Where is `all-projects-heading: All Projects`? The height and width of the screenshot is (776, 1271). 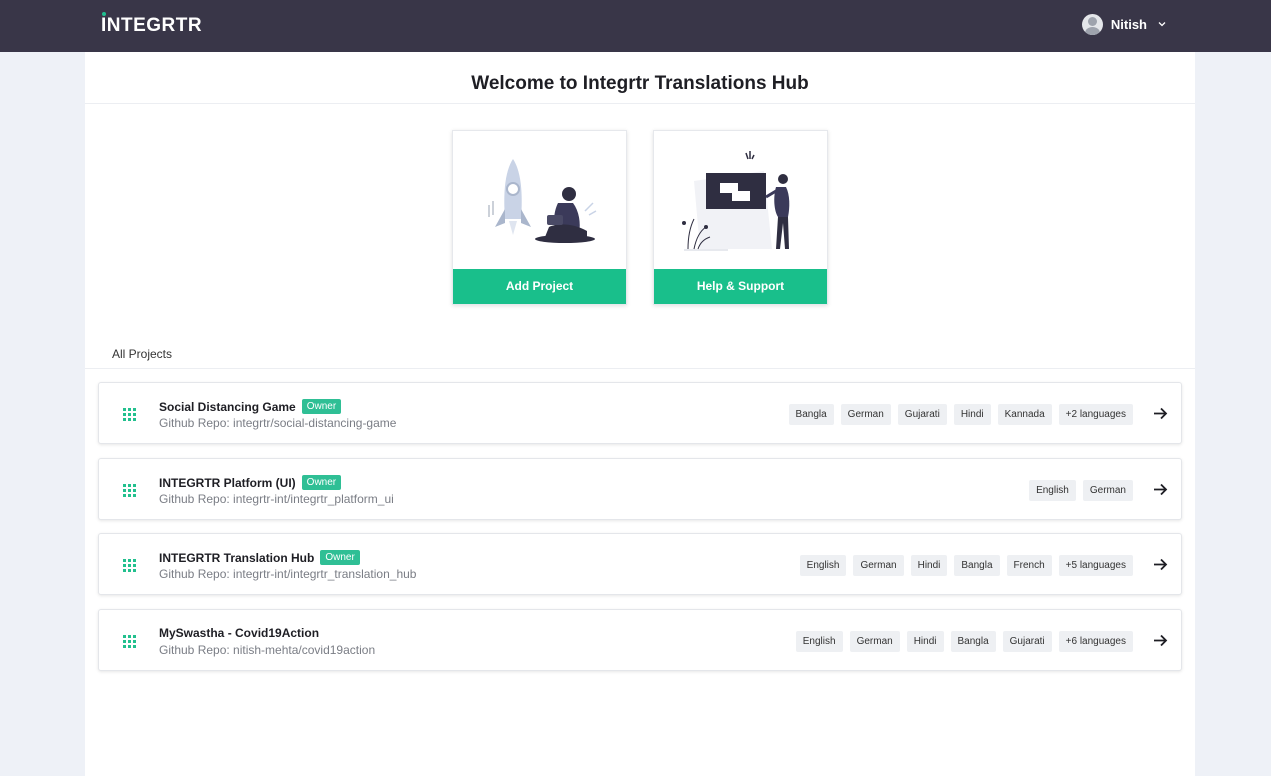
all-projects-heading: All Projects is located at coordinates (142, 354).